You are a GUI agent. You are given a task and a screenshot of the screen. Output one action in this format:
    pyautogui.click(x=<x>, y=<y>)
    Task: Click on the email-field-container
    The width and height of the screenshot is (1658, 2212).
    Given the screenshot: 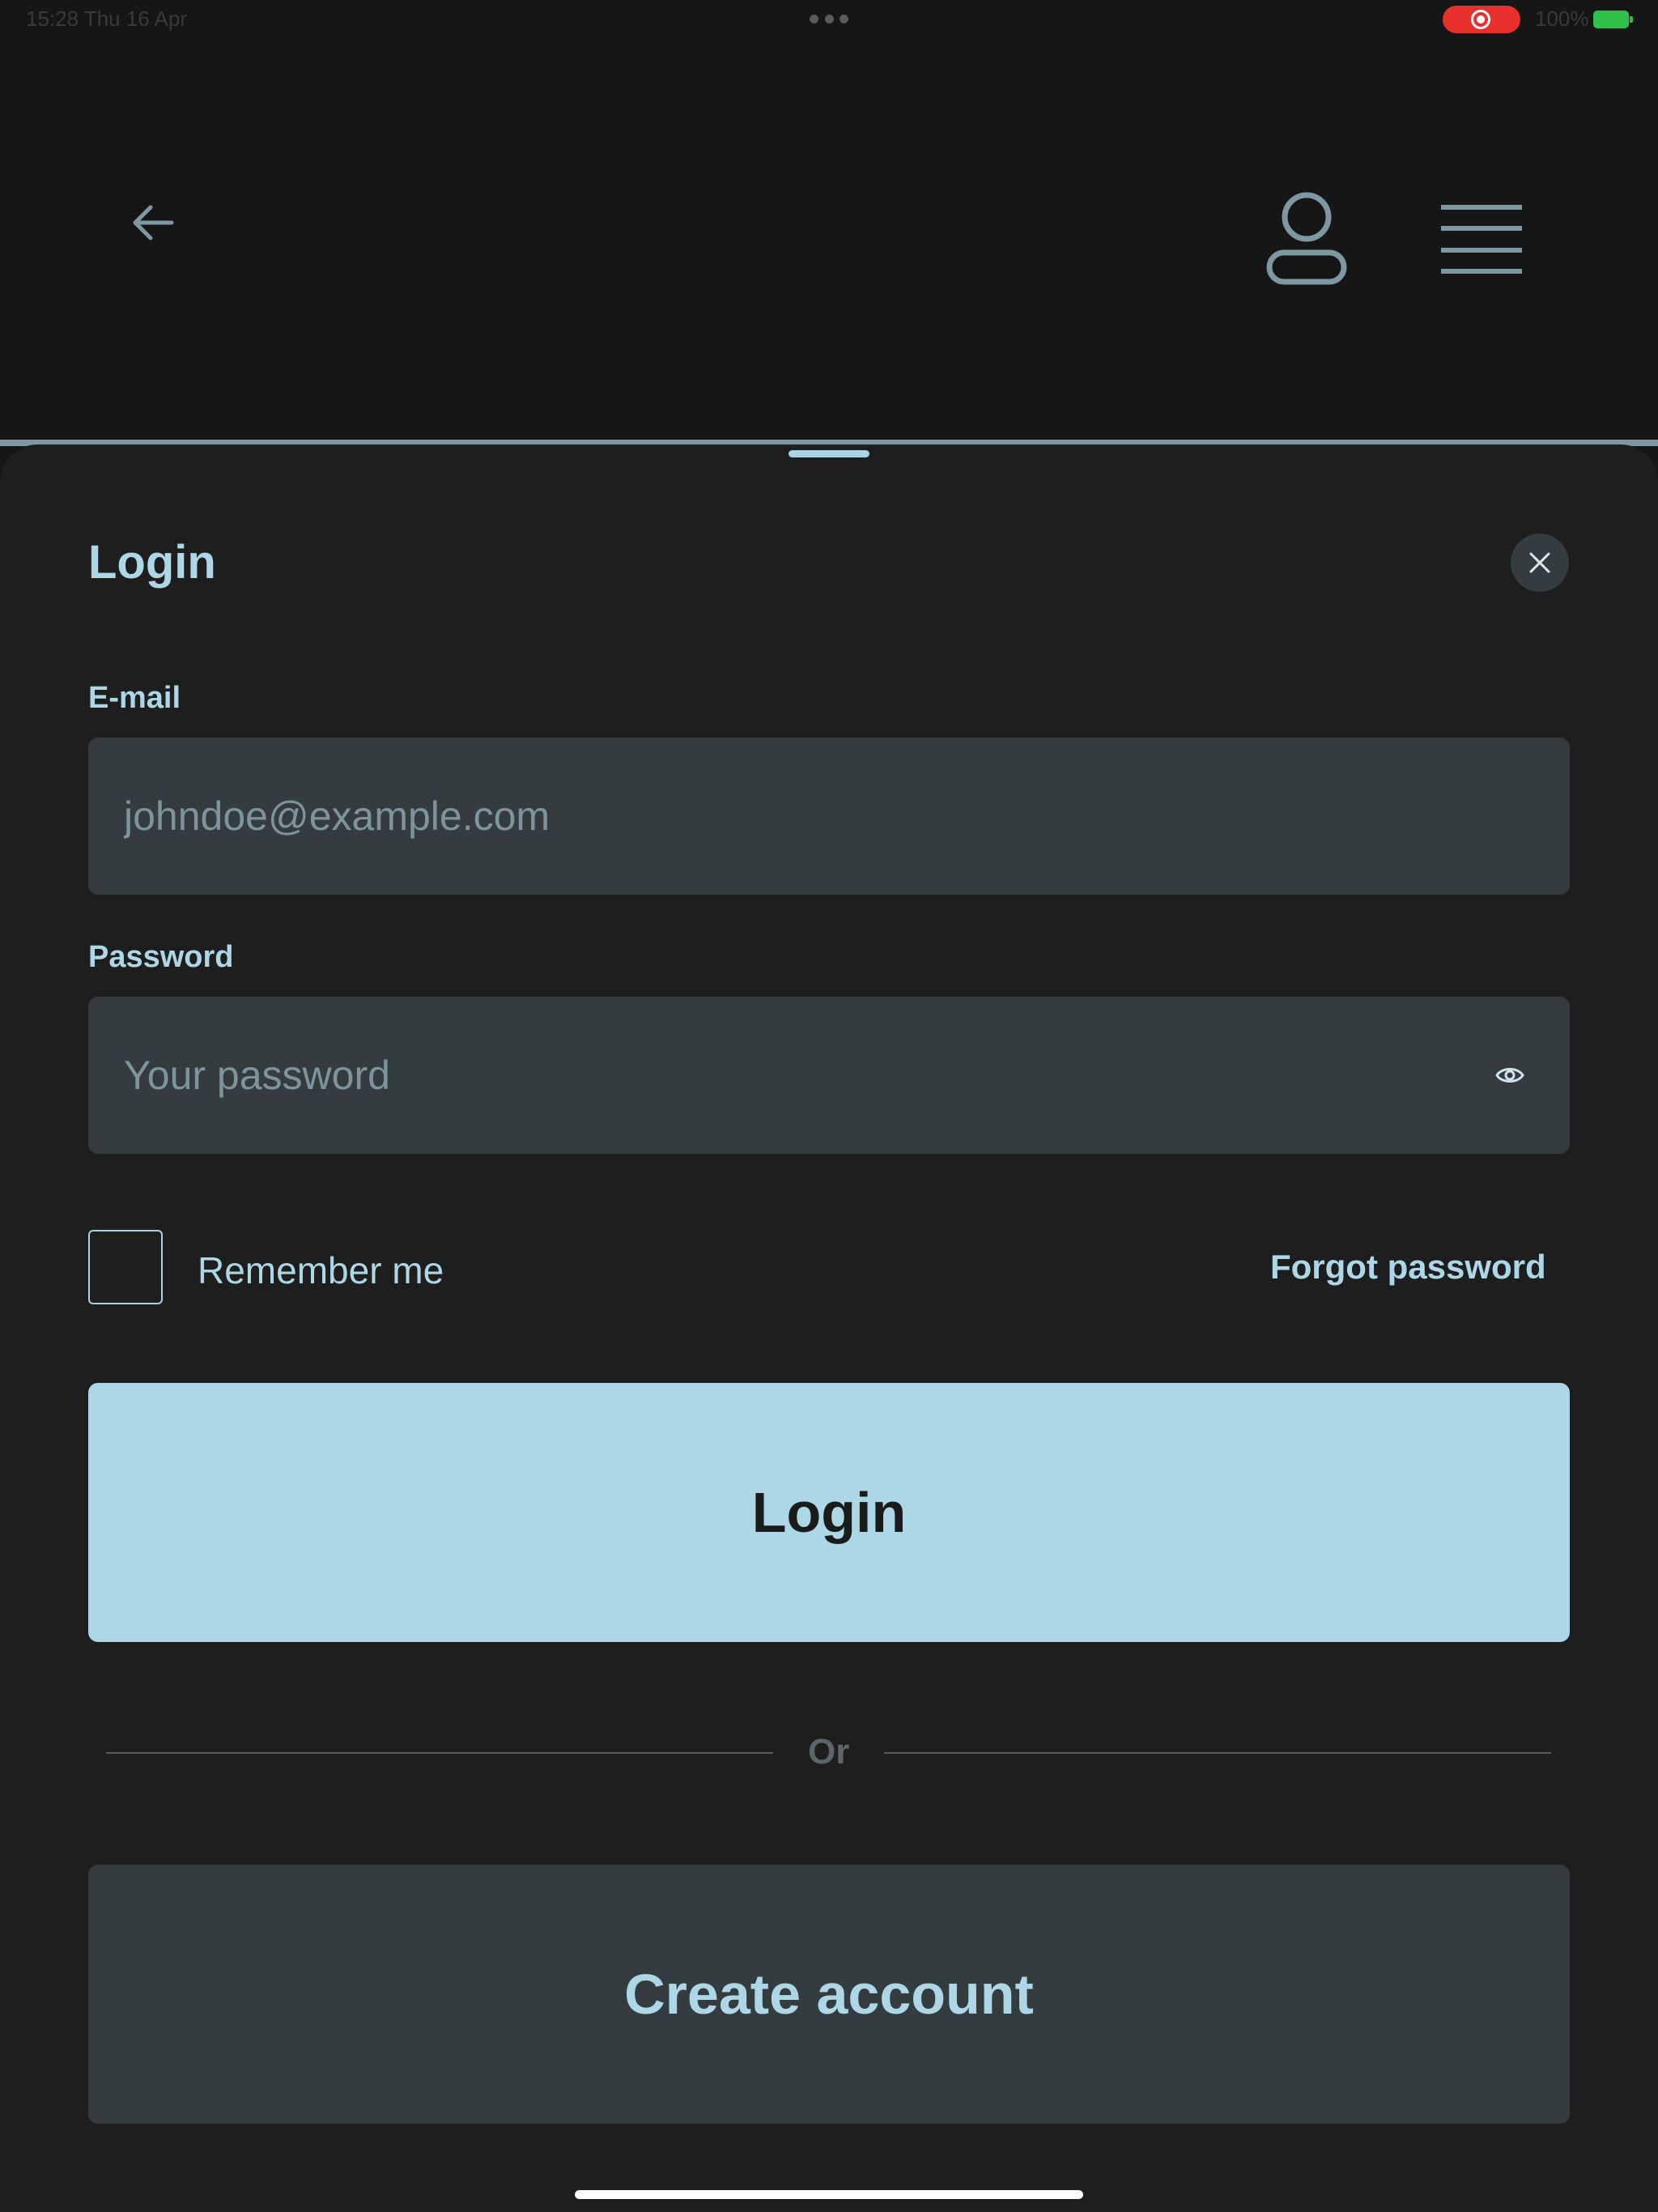 What is the action you would take?
    pyautogui.click(x=829, y=816)
    